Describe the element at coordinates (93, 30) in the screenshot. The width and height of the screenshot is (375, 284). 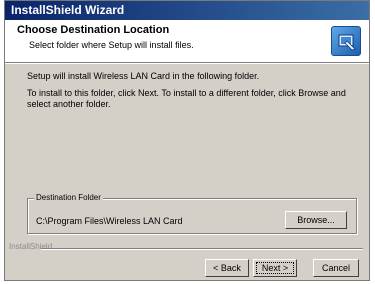
I see `step-title: Choose Destination Location` at that location.